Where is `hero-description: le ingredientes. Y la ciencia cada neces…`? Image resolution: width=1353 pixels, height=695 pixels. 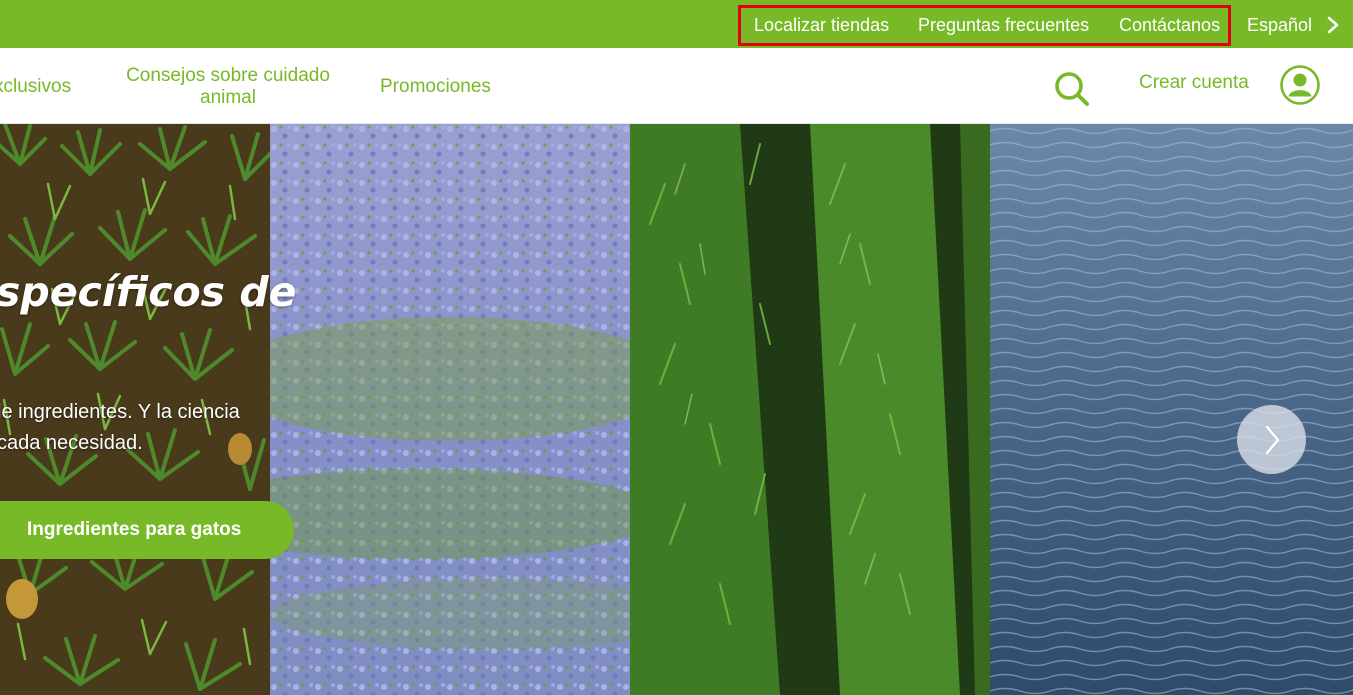 hero-description: le ingredientes. Y la ciencia cada neces… is located at coordinates (120, 428).